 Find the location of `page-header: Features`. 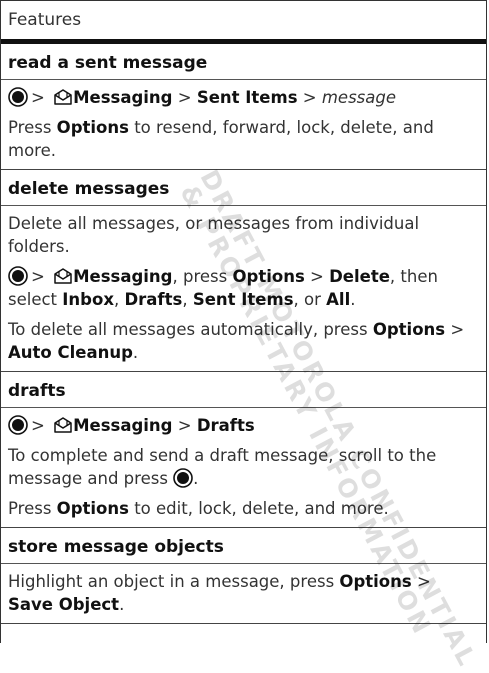

page-header: Features is located at coordinates (243, 22).